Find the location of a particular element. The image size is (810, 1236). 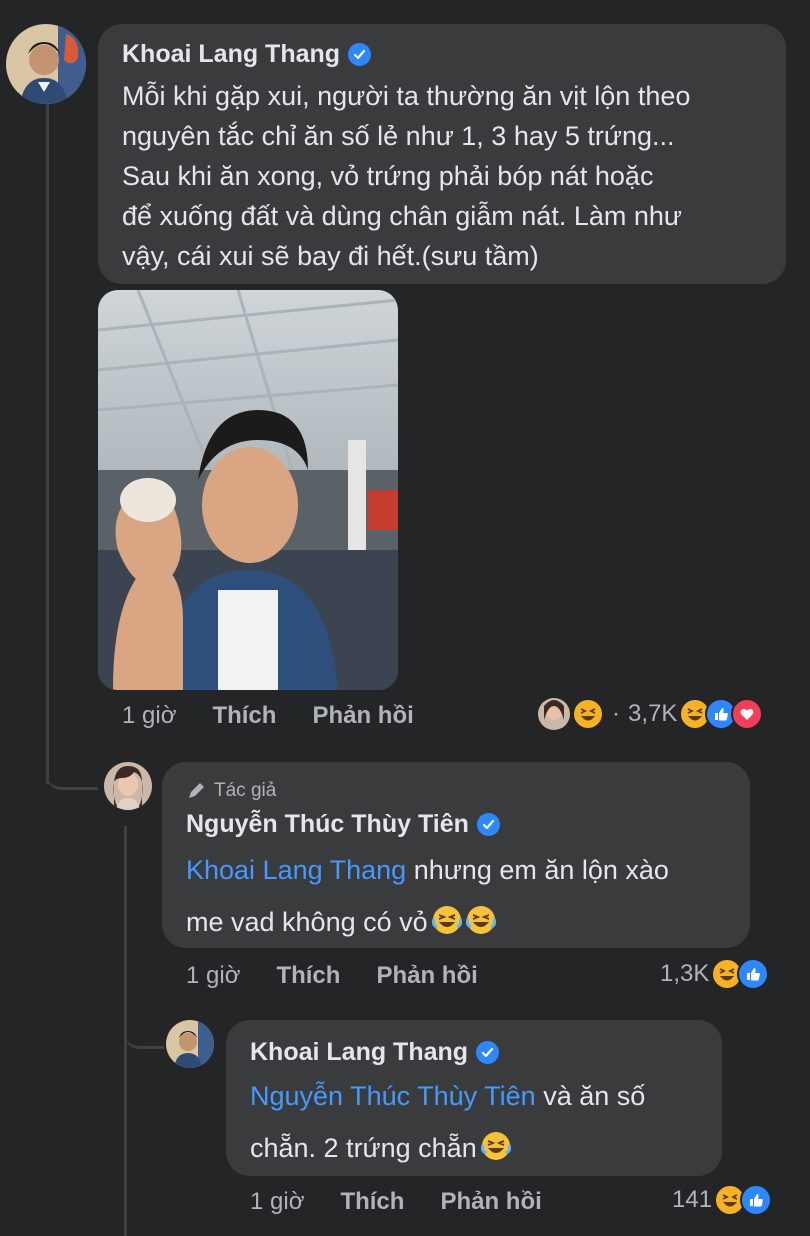

comment-actions-1: 1 giờ Thích Phản hồi is located at coordinates (268, 716).